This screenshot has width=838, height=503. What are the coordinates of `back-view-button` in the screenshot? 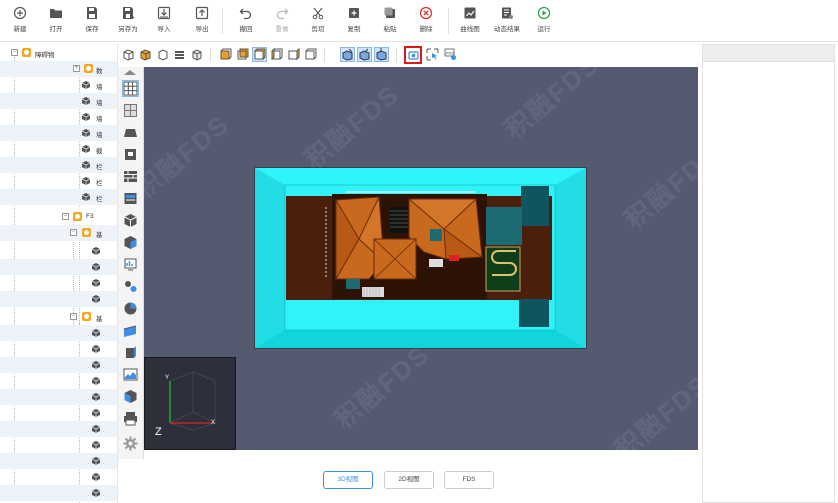 It's located at (242, 54).